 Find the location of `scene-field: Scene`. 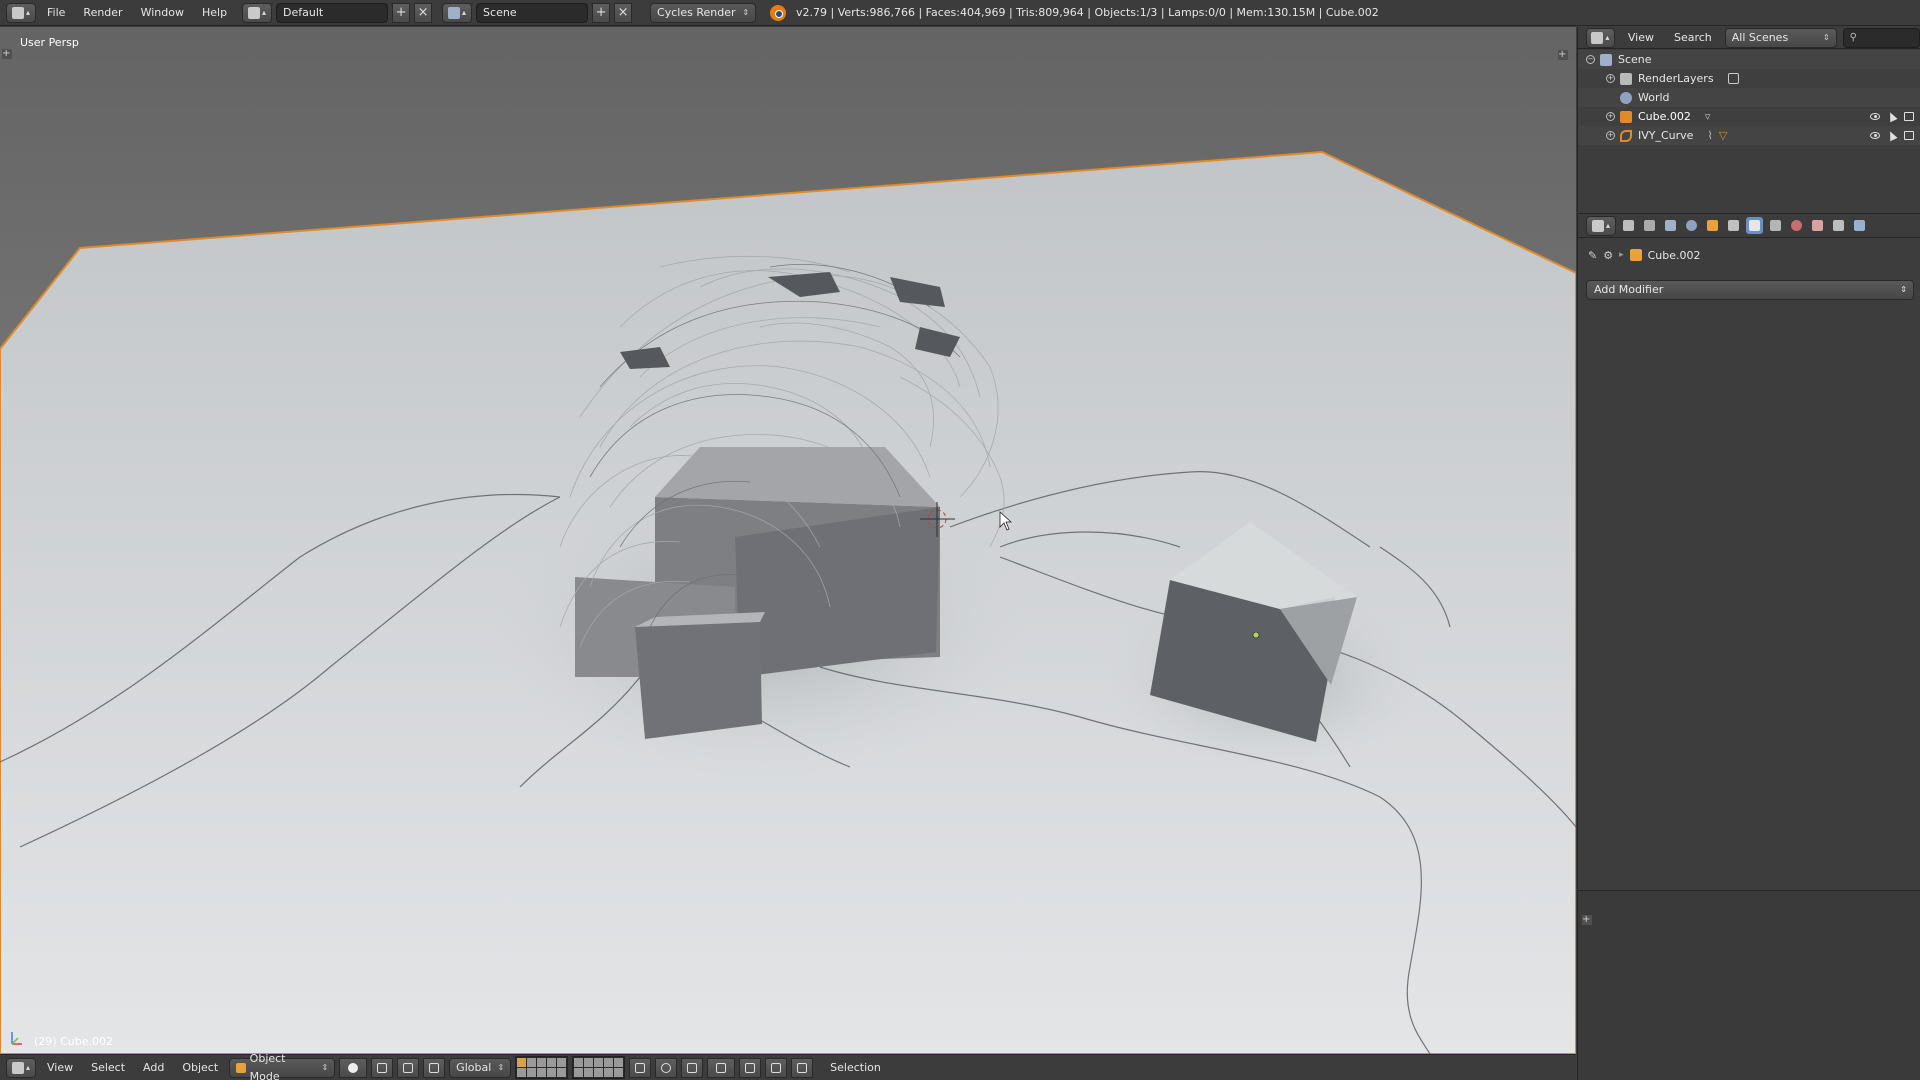

scene-field: Scene is located at coordinates (532, 12).